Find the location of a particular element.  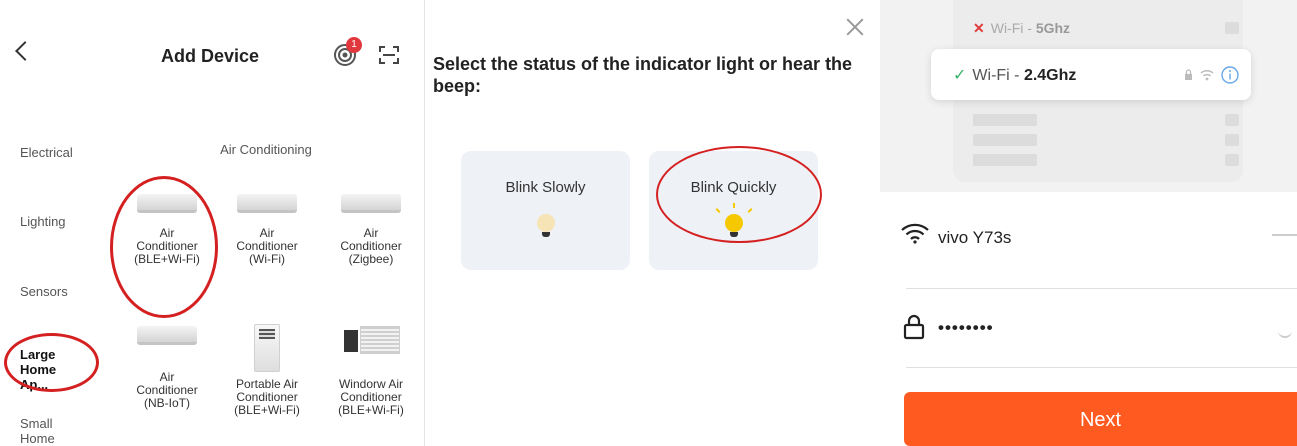

password-field: •••••••• is located at coordinates (966, 328).